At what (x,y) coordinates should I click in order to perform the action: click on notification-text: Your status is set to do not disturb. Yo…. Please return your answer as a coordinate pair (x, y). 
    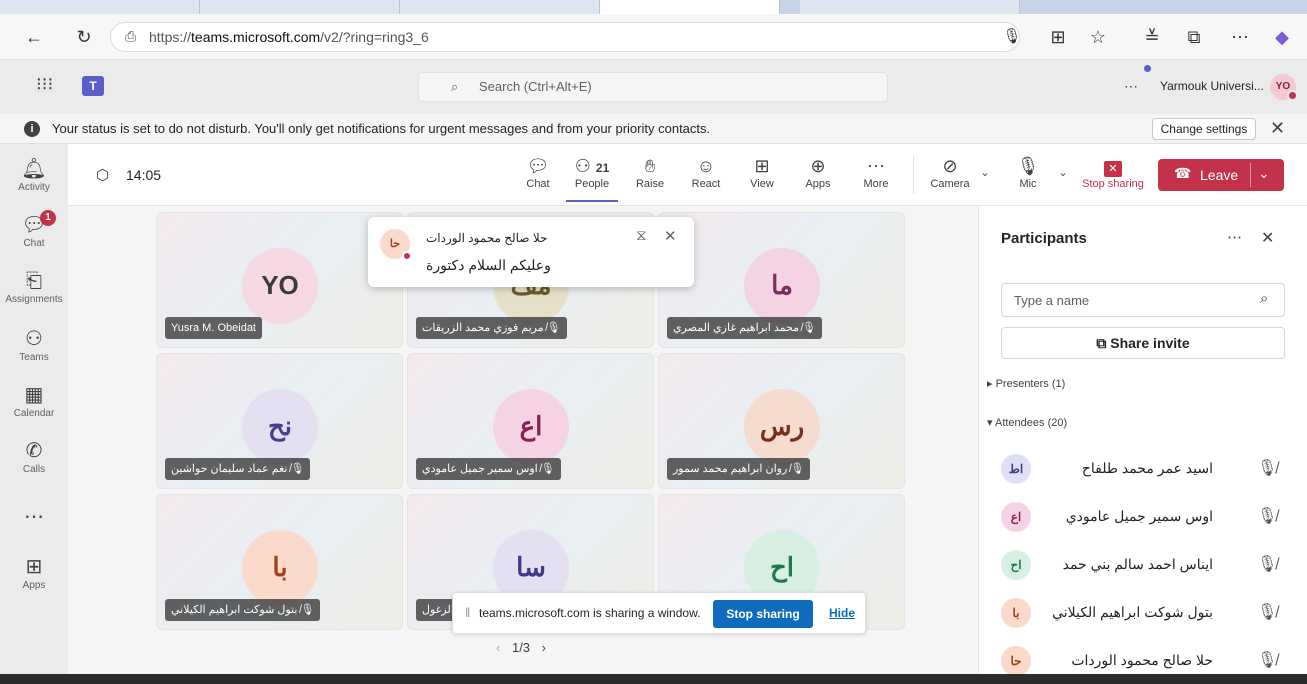
    Looking at the image, I should click on (381, 128).